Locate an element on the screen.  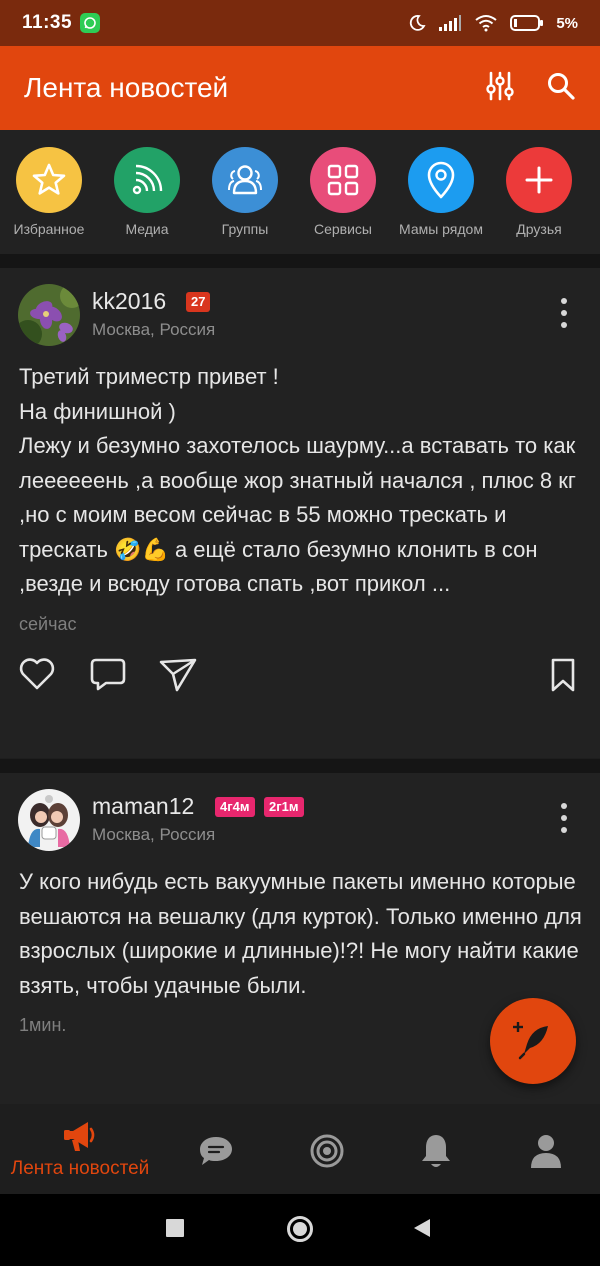
children-badge: 2г1м is located at coordinates (284, 807).